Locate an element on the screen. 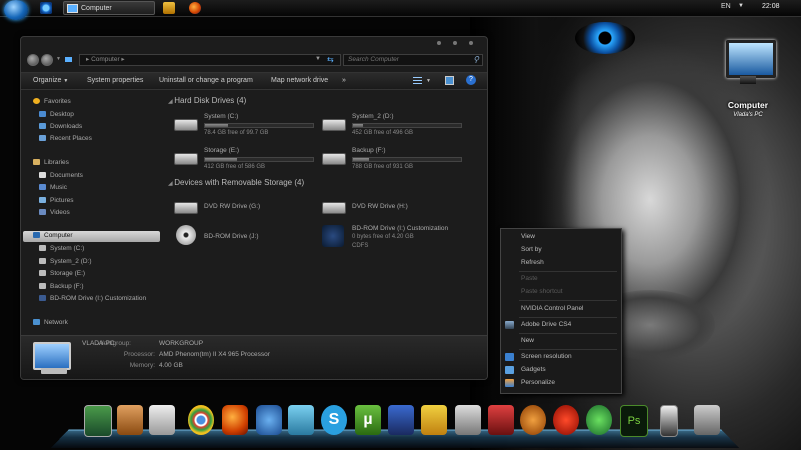 This screenshot has height=450, width=801. desktop-computer-shortcut: Computer Vlada's PC is located at coordinates (748, 80).